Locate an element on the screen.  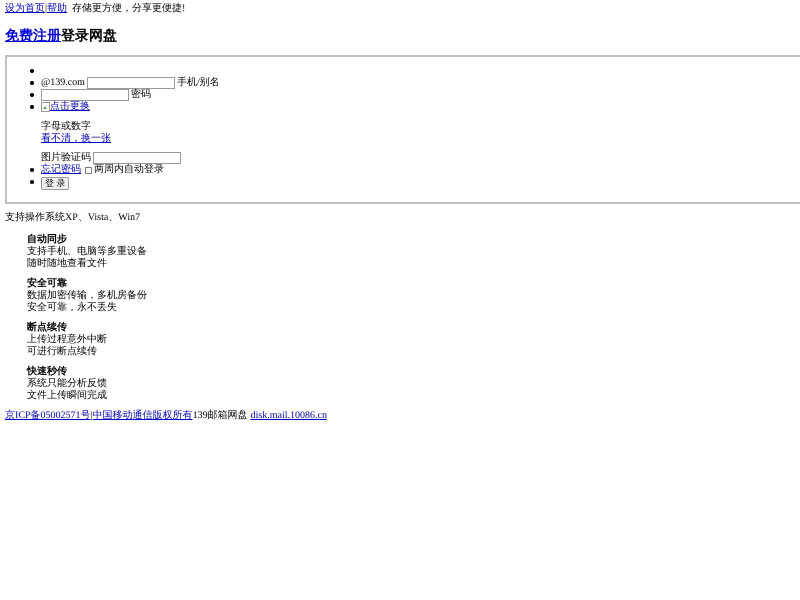
footer-link: 京ICP备05002571号 is located at coordinates (48, 416).